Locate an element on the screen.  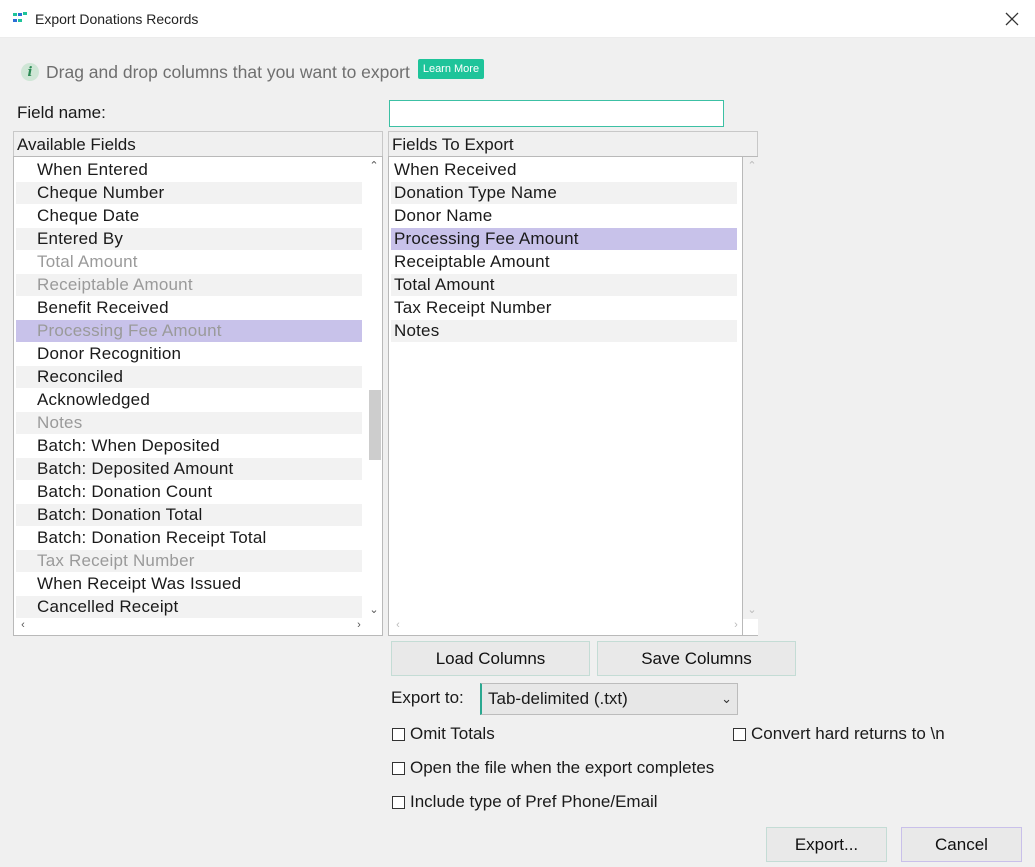
convert-returns-checkbox: Convert hard returns to \n is located at coordinates (839, 734).